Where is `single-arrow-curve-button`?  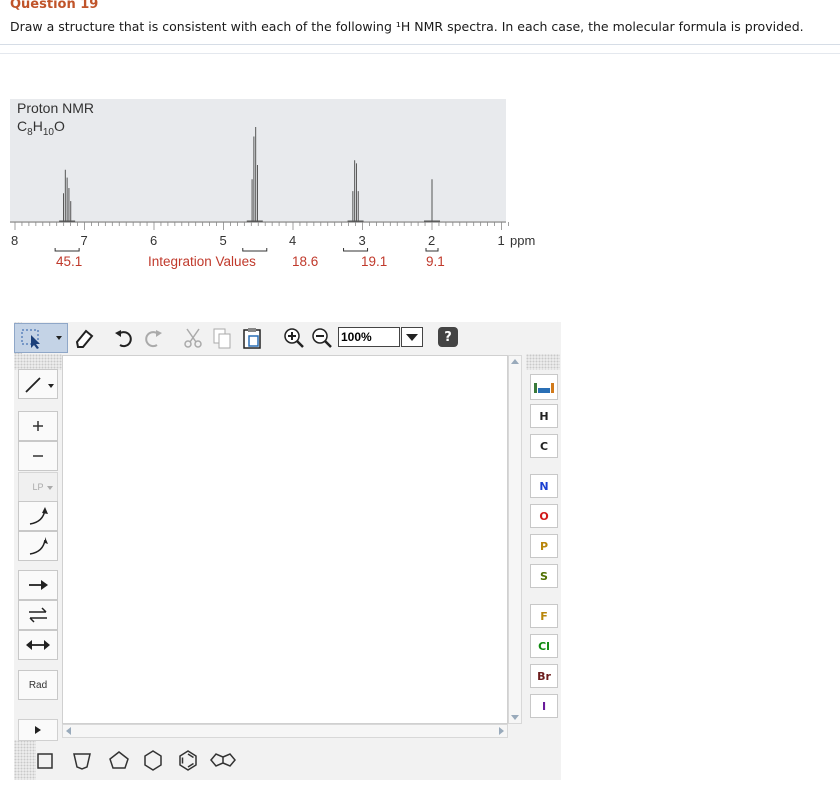
single-arrow-curve-button is located at coordinates (38, 546).